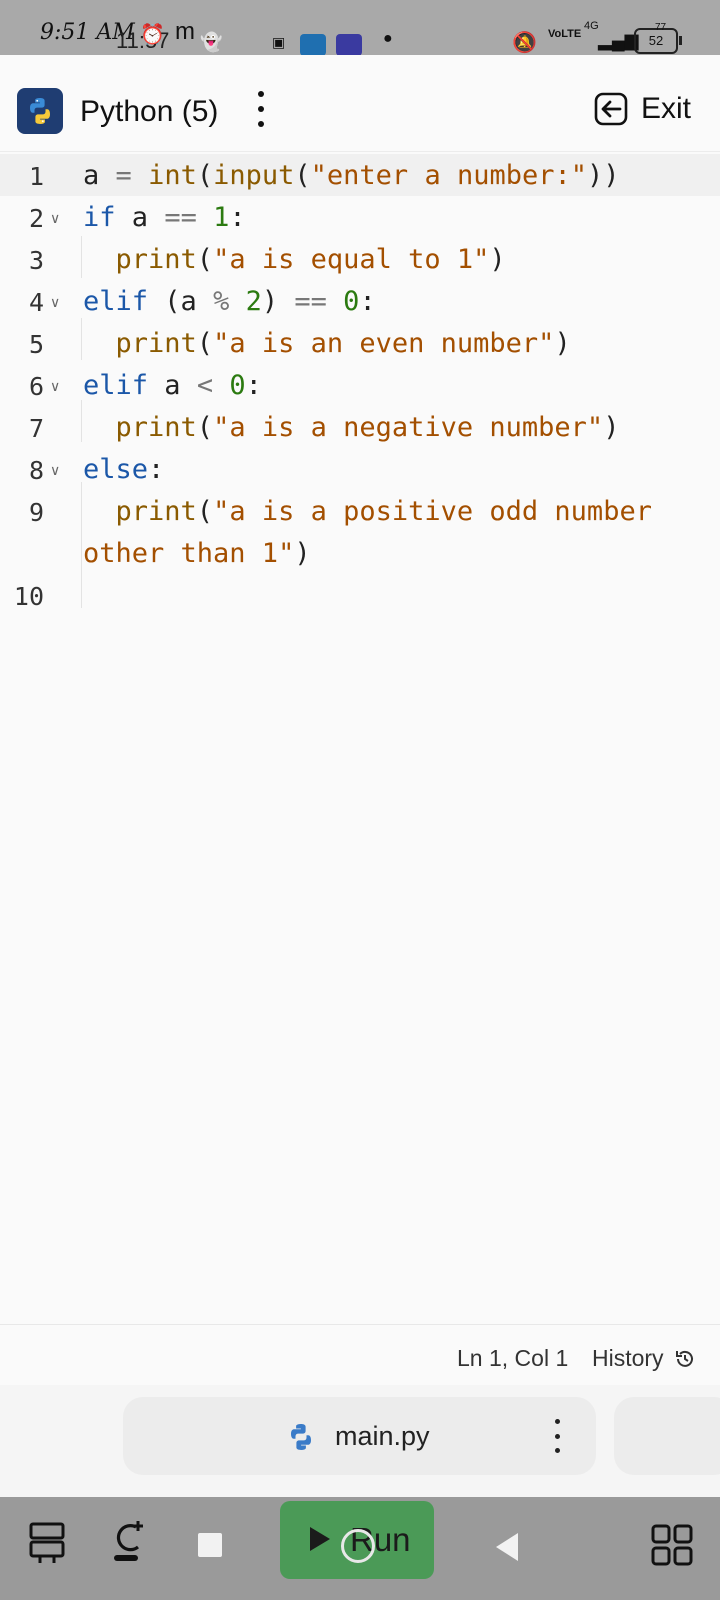 This screenshot has width=720, height=1600. What do you see at coordinates (261, 109) in the screenshot?
I see `more-options-icon` at bounding box center [261, 109].